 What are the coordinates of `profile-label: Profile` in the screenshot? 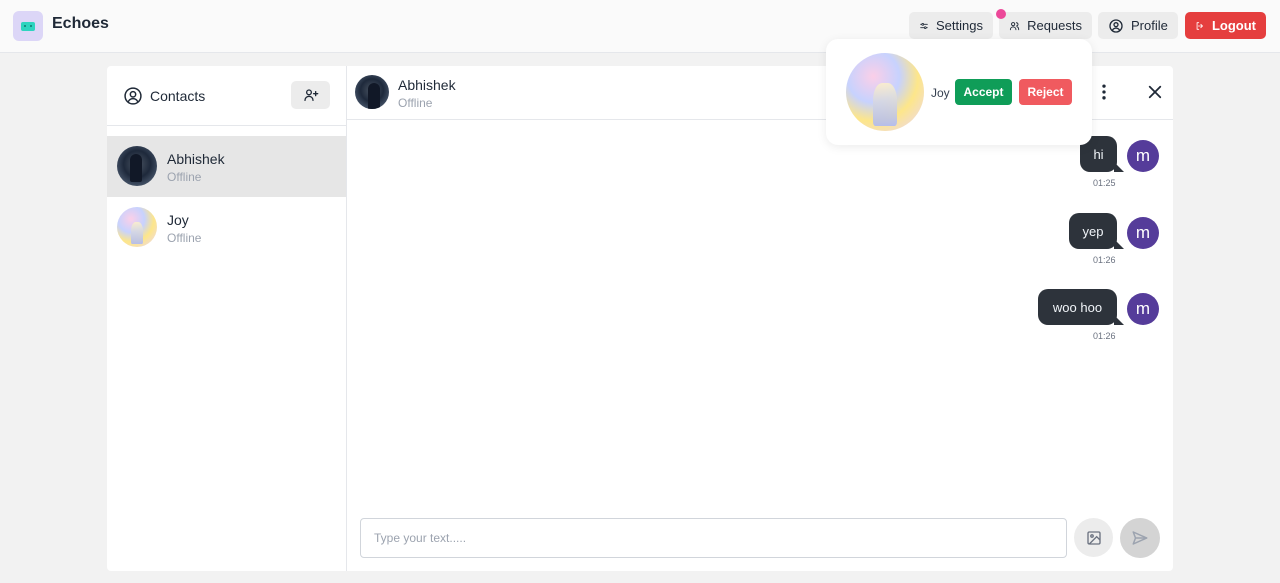 It's located at (1149, 25).